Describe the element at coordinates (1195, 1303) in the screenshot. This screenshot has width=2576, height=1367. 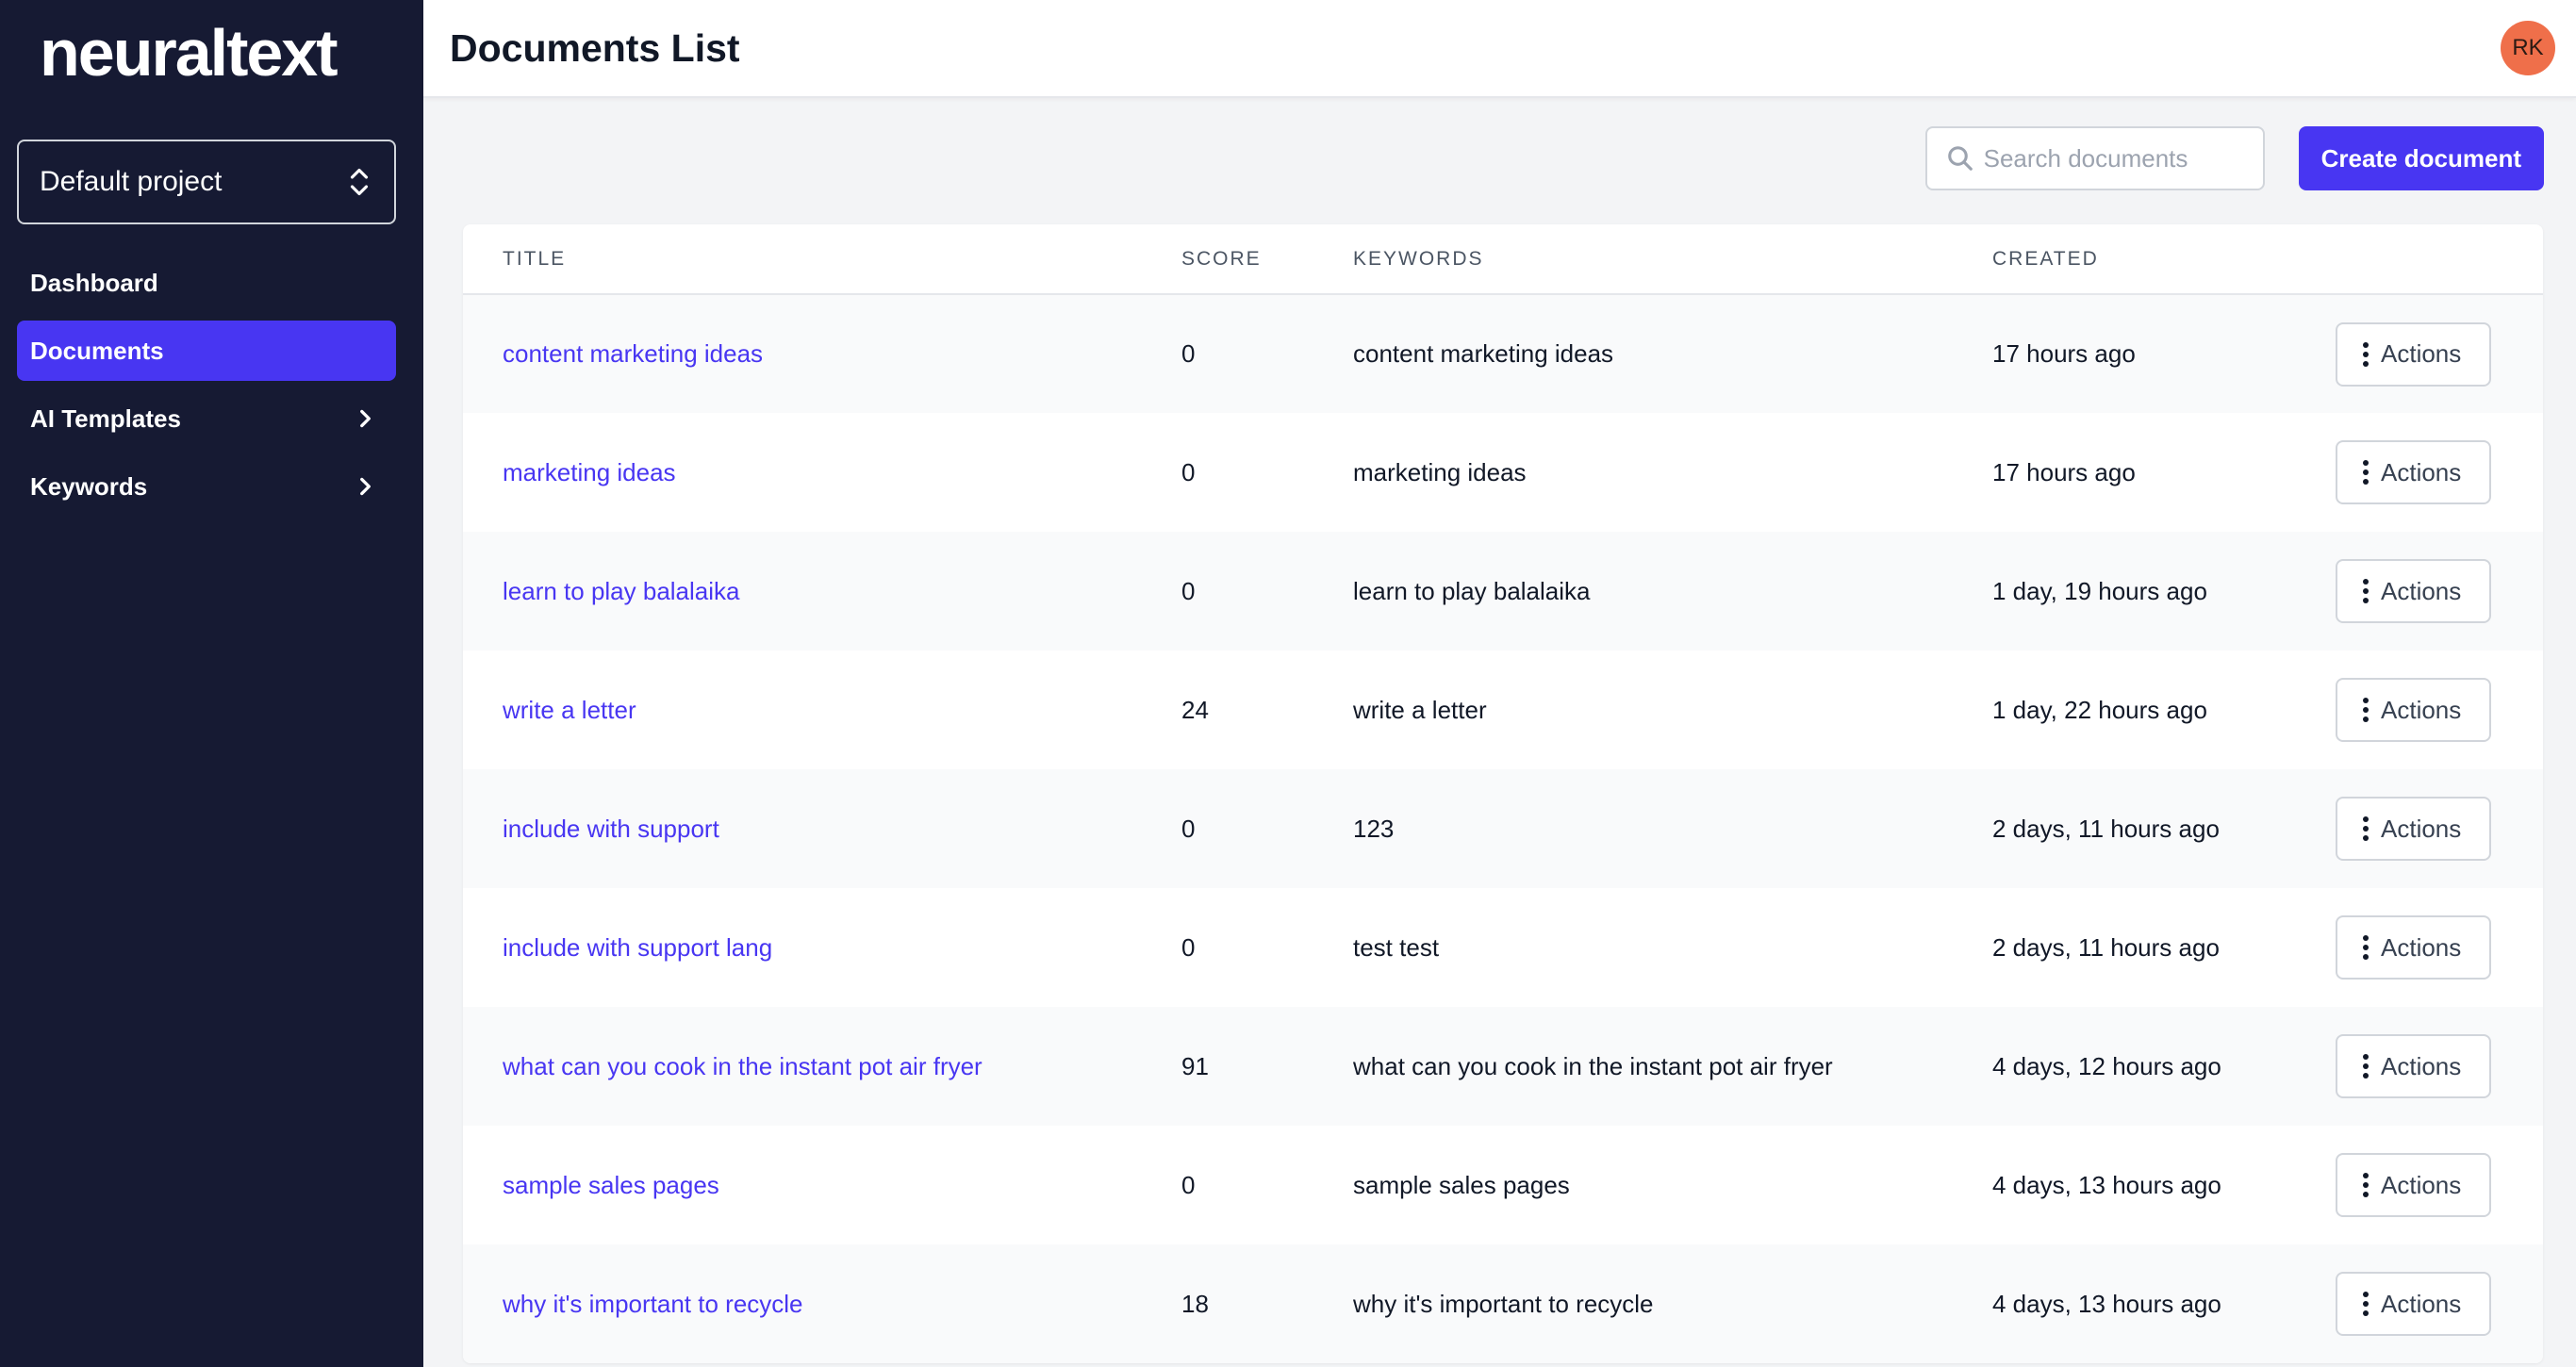
I see `cell-score: 18` at that location.